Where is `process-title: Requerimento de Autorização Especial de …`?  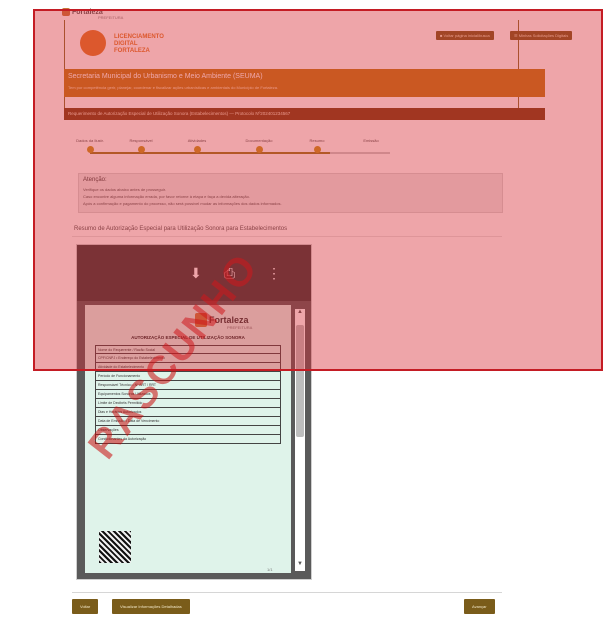 process-title: Requerimento de Autorização Especial de … is located at coordinates (179, 113).